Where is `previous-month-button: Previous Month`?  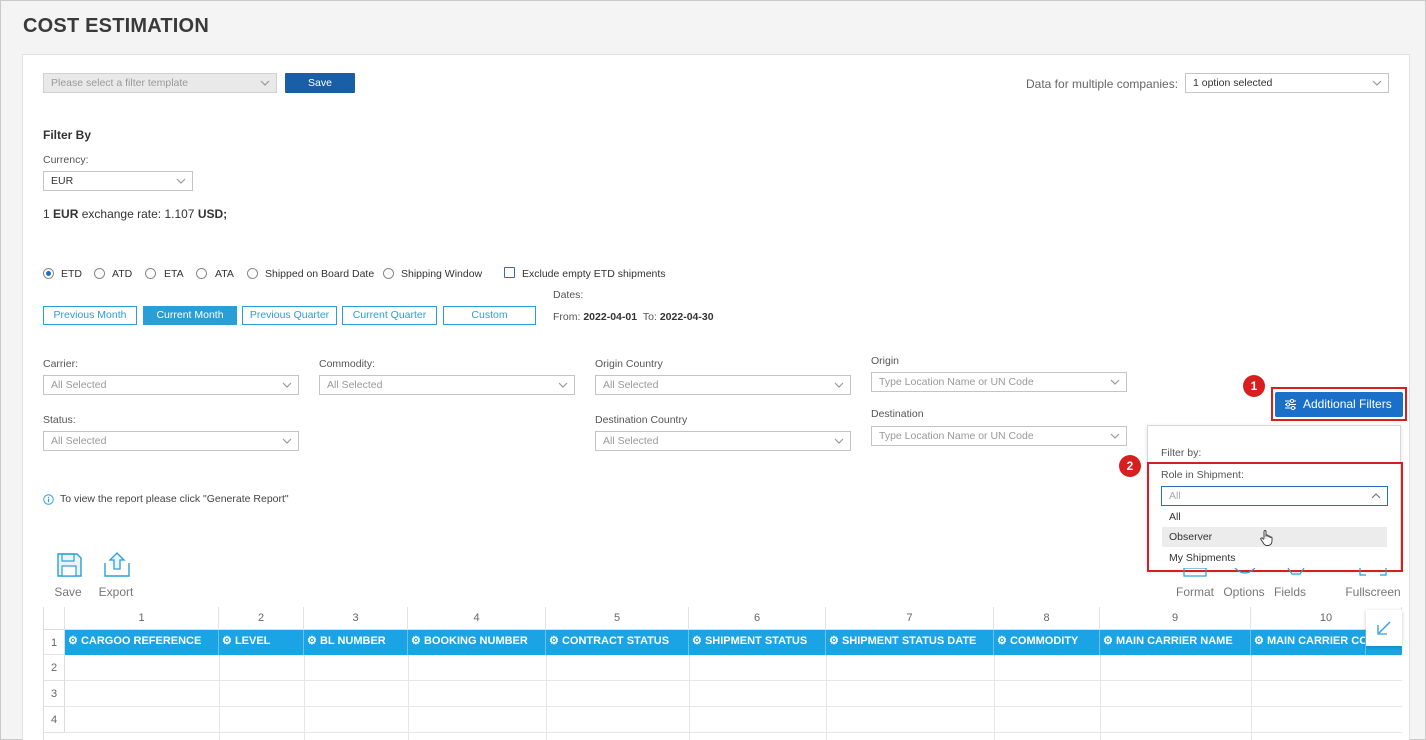
previous-month-button: Previous Month is located at coordinates (90, 315).